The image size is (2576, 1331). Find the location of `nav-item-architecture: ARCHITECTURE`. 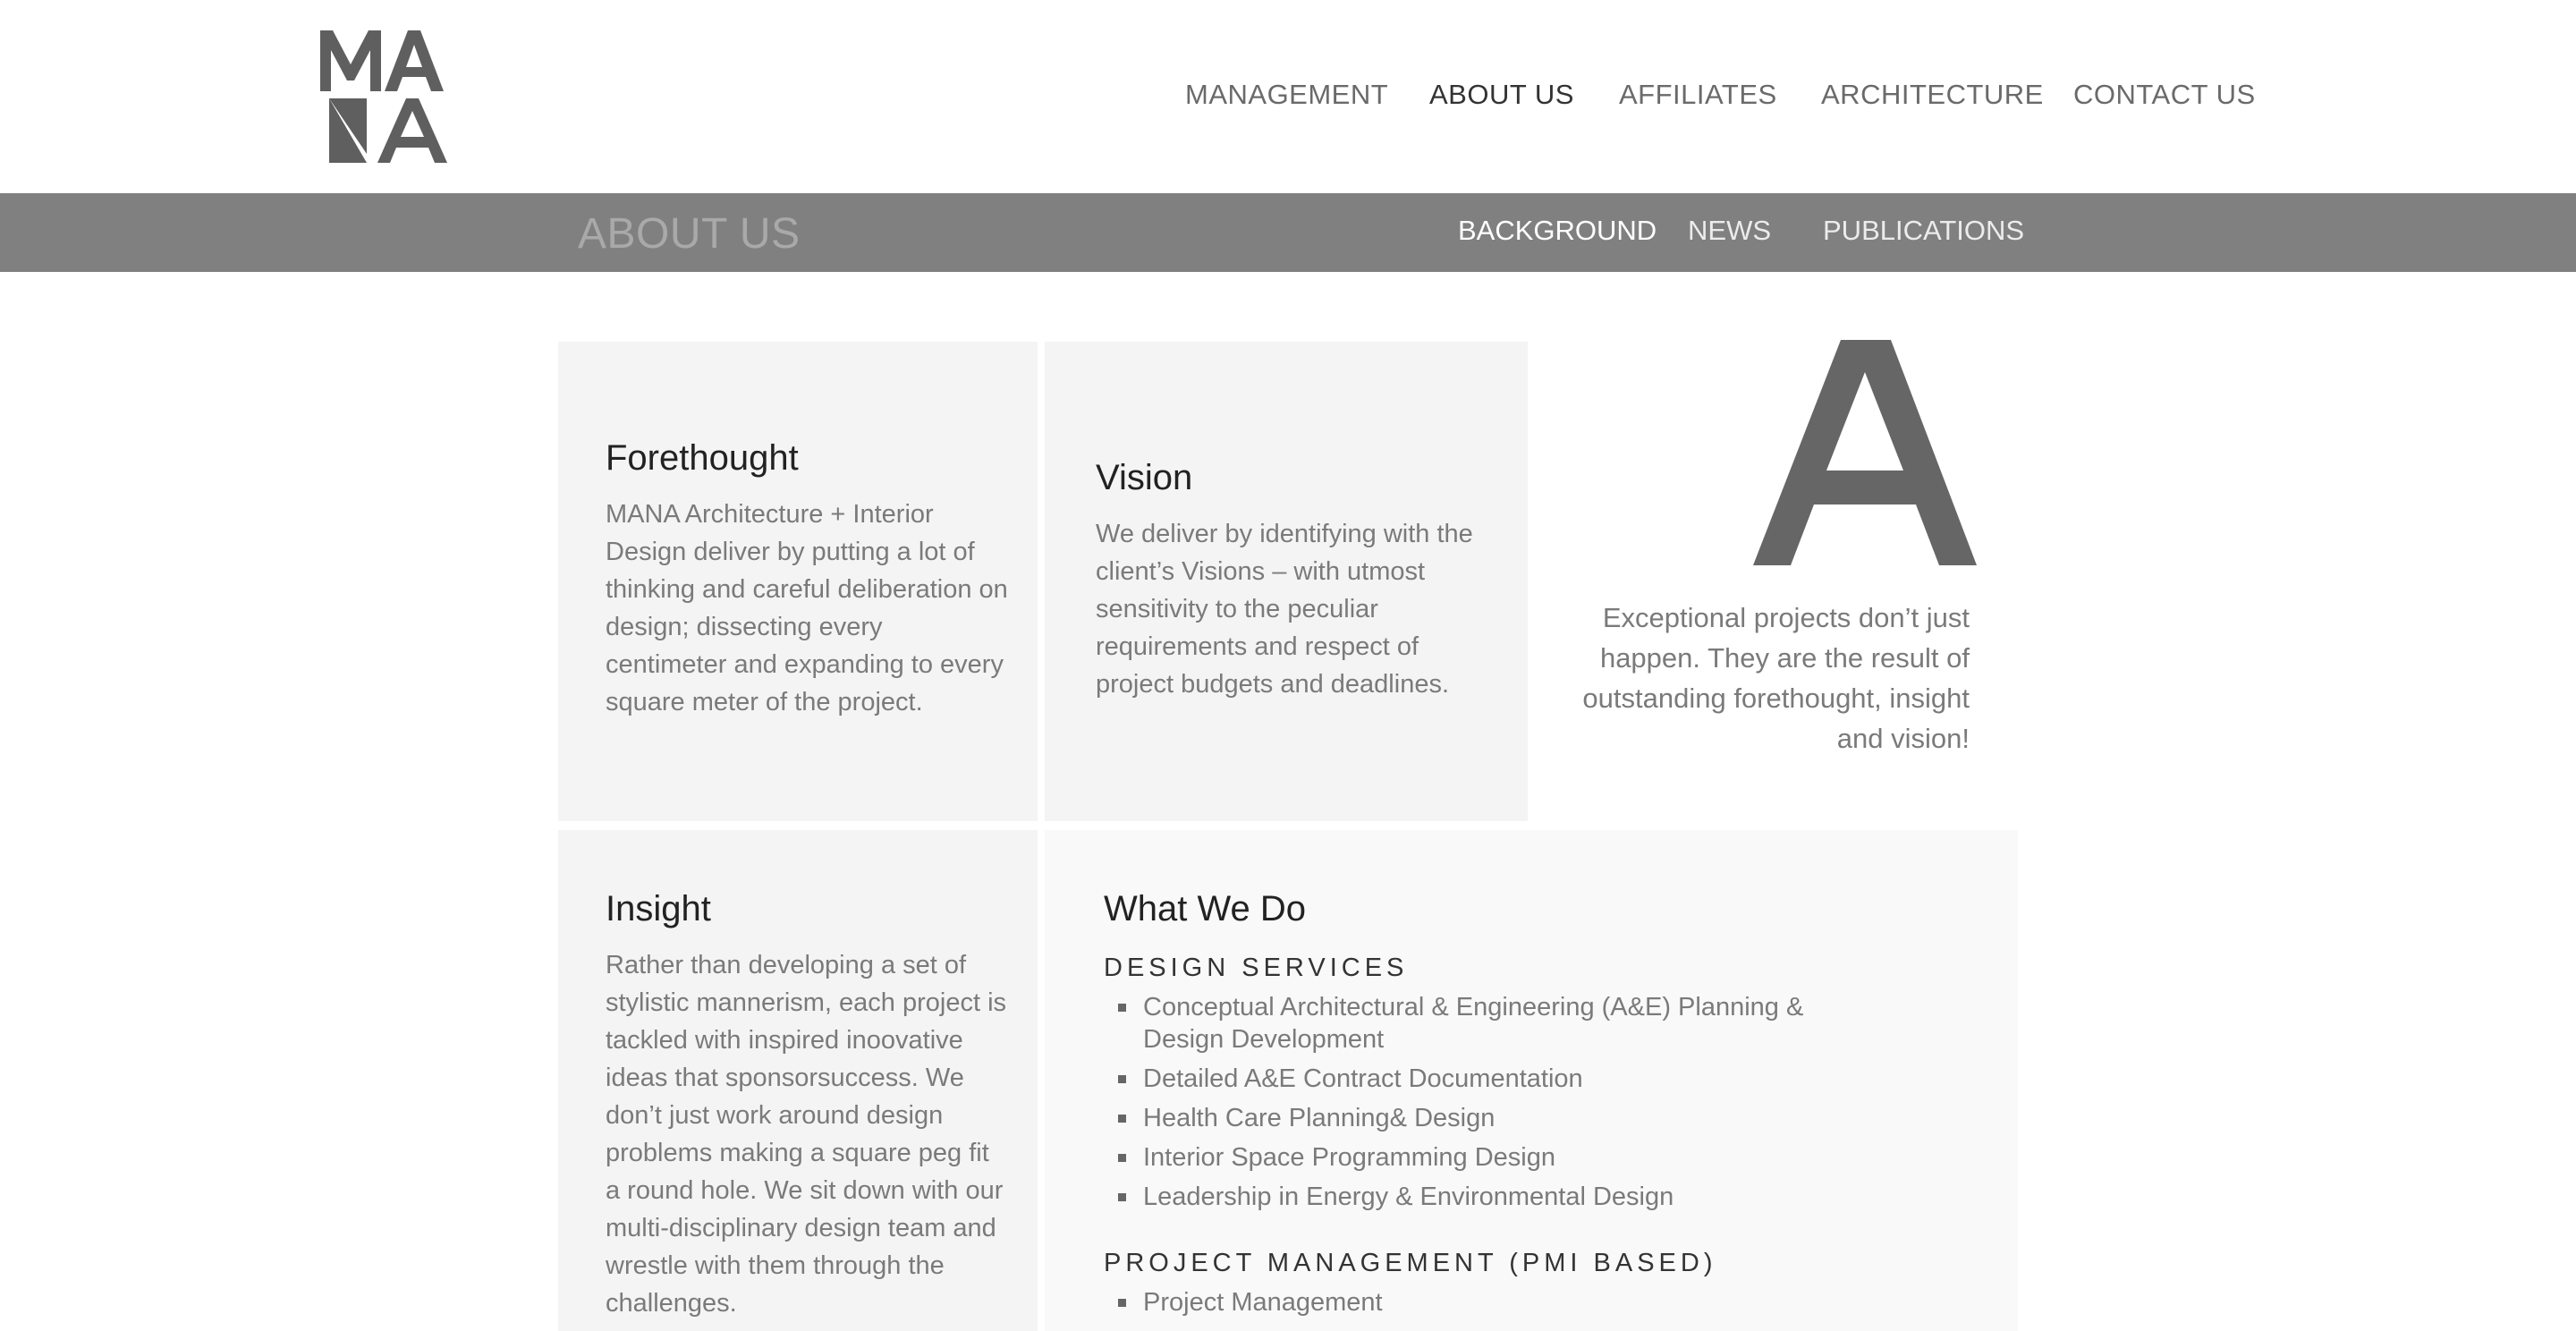

nav-item-architecture: ARCHITECTURE is located at coordinates (1932, 95).